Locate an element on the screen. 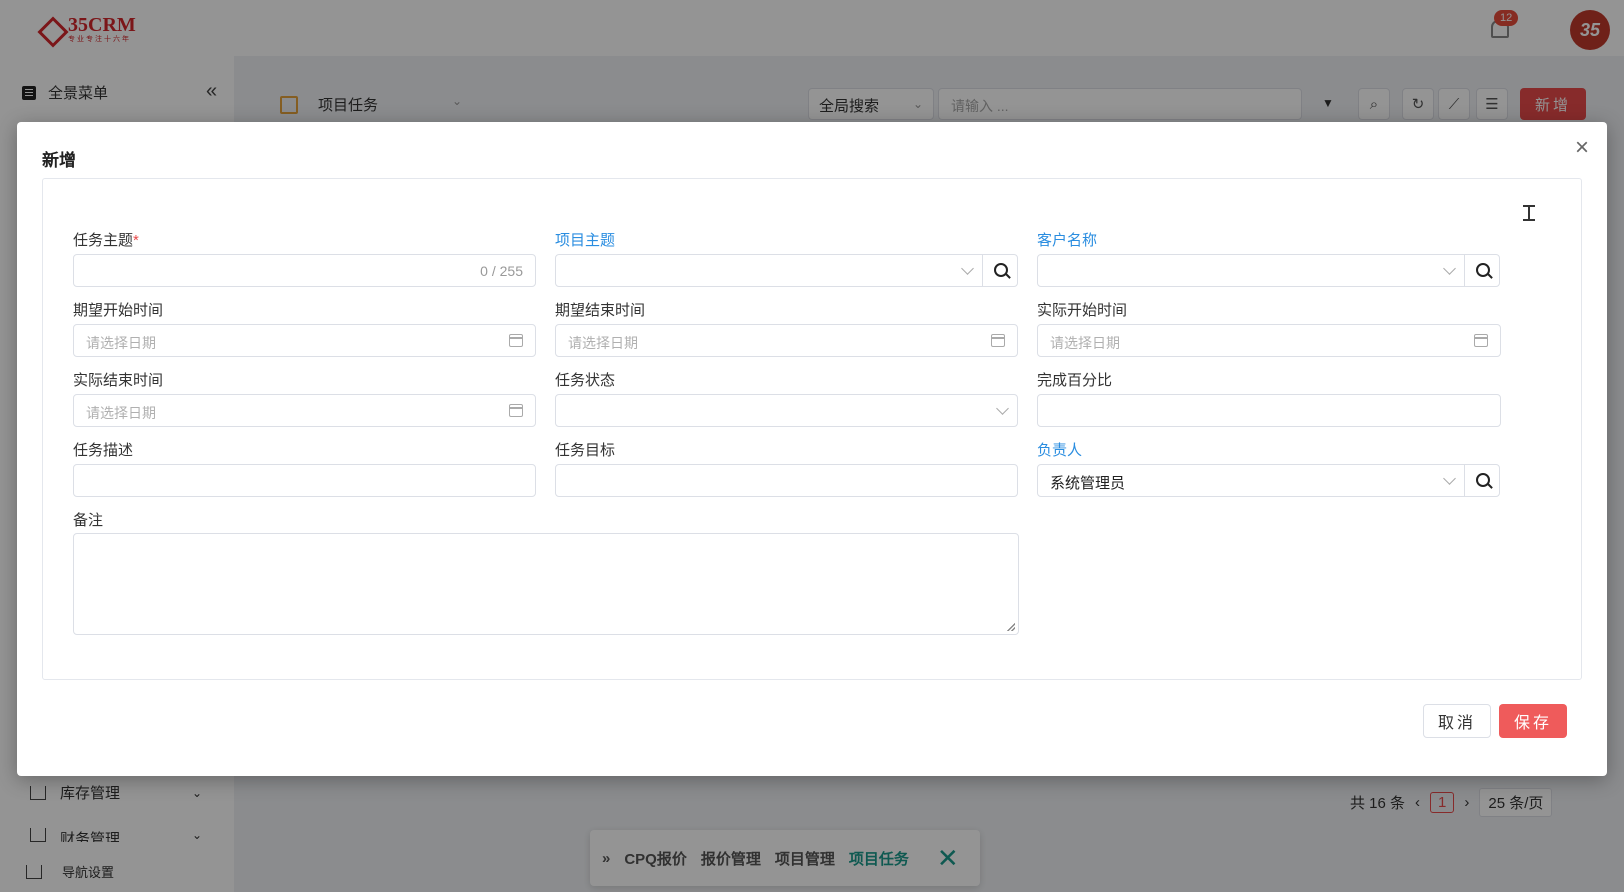  expected-start-date-picker: 请选择日期 is located at coordinates (304, 340).